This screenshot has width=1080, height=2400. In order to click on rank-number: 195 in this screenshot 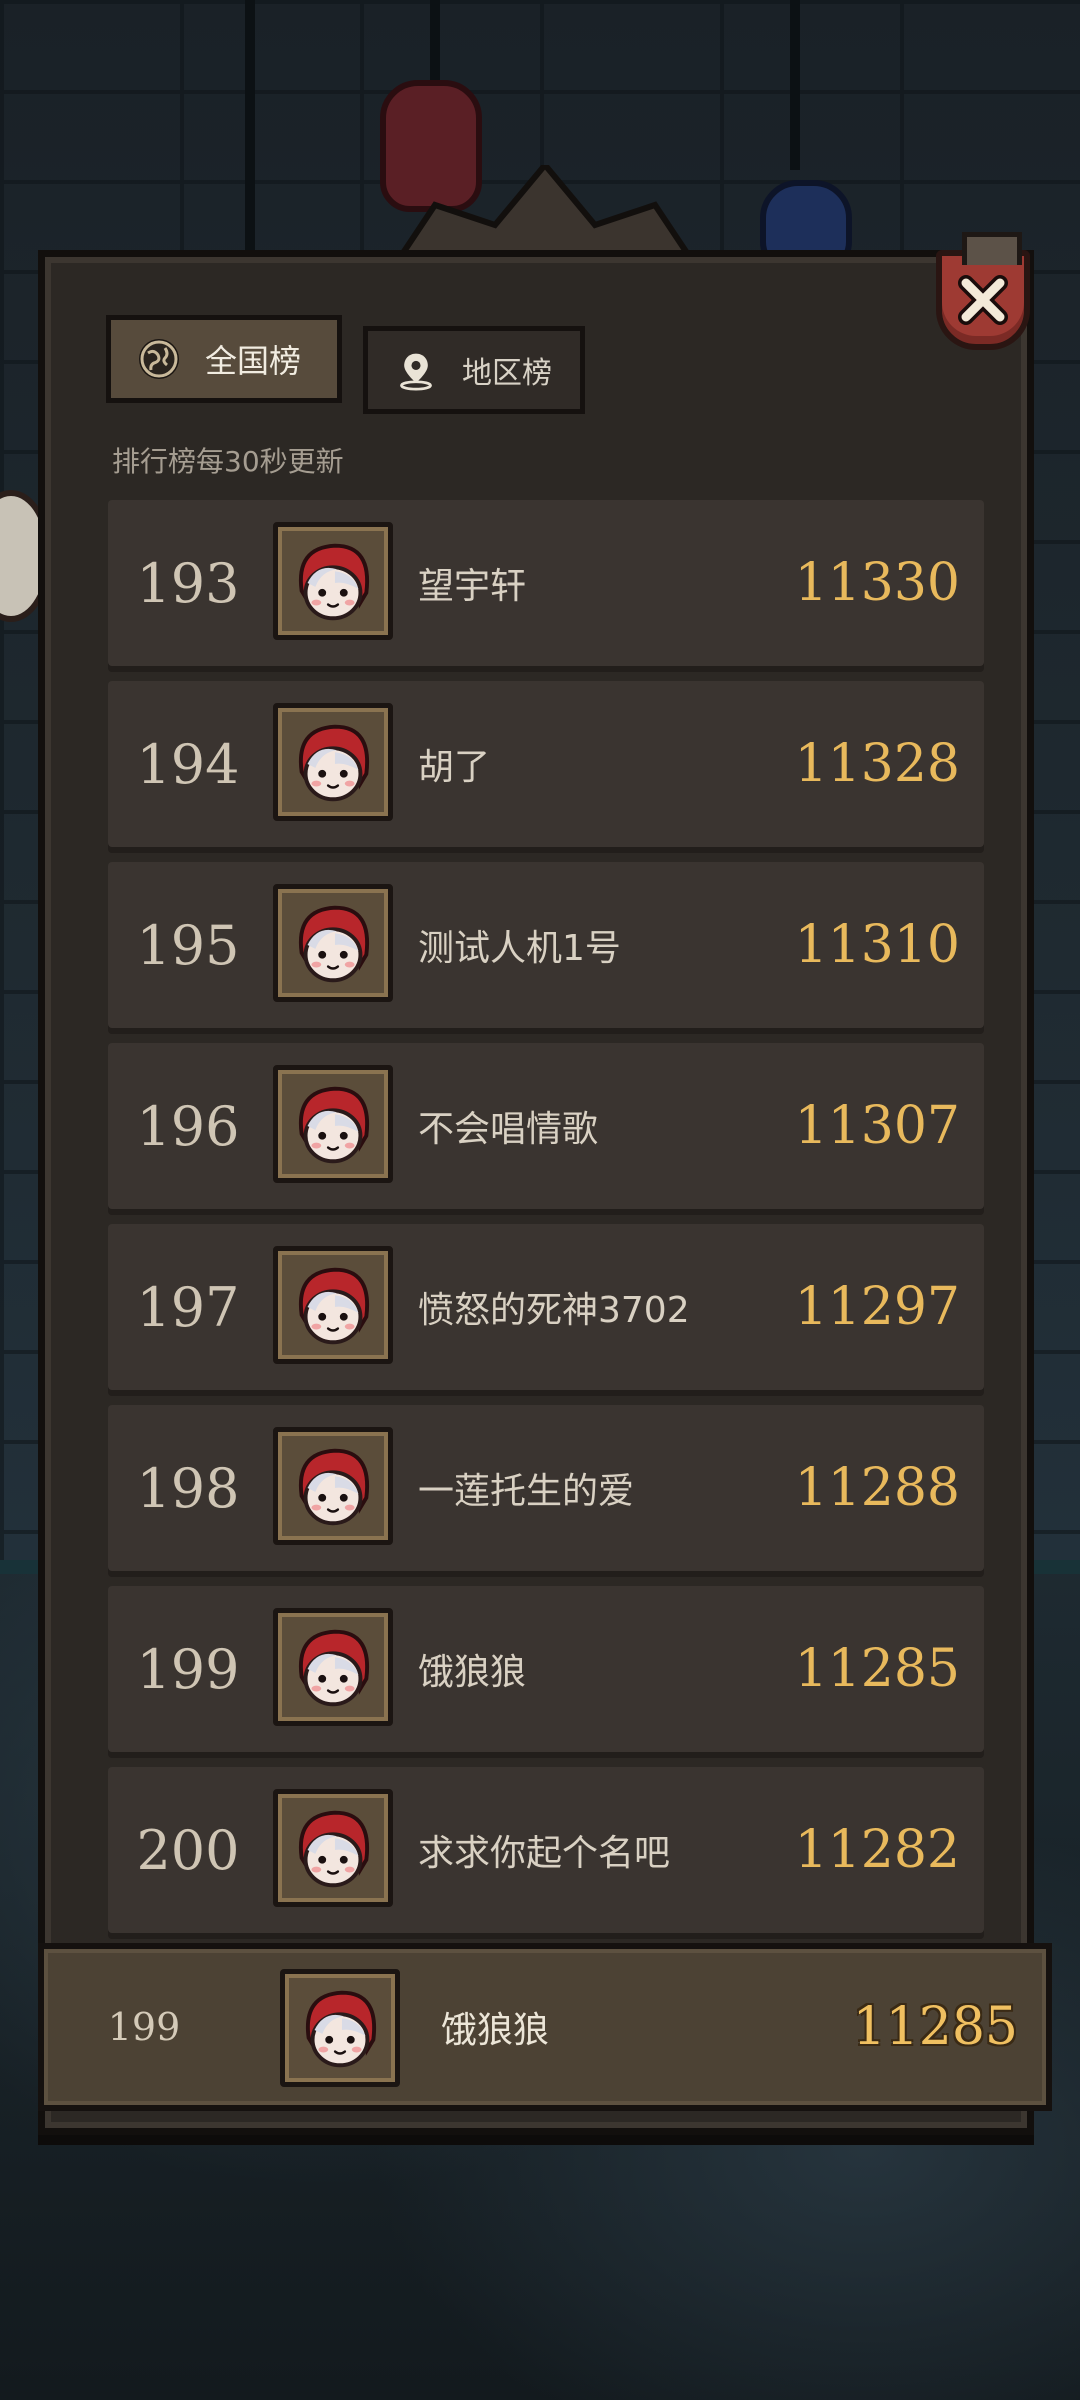, I will do `click(188, 945)`.